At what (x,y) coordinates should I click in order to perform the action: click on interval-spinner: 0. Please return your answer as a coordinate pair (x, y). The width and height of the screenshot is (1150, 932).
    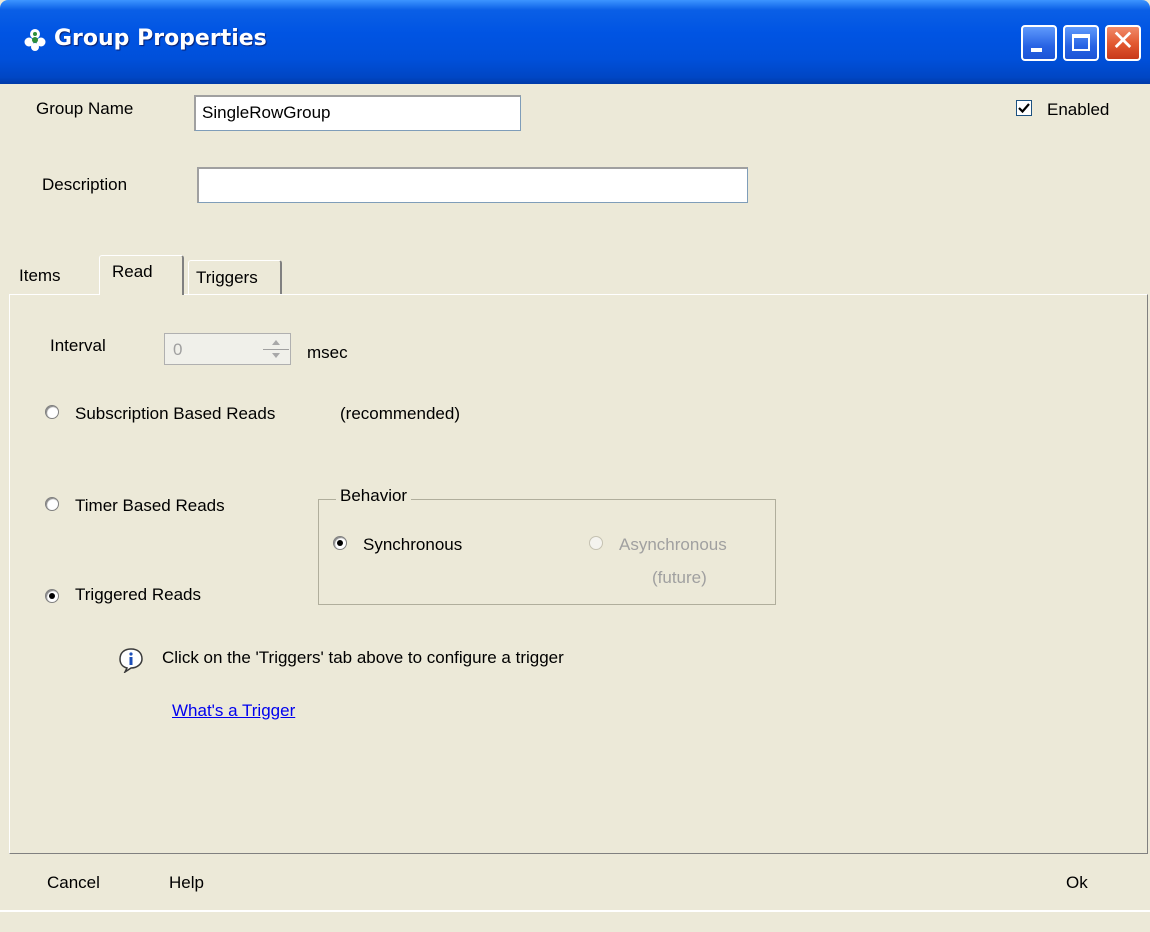
    Looking at the image, I should click on (227, 349).